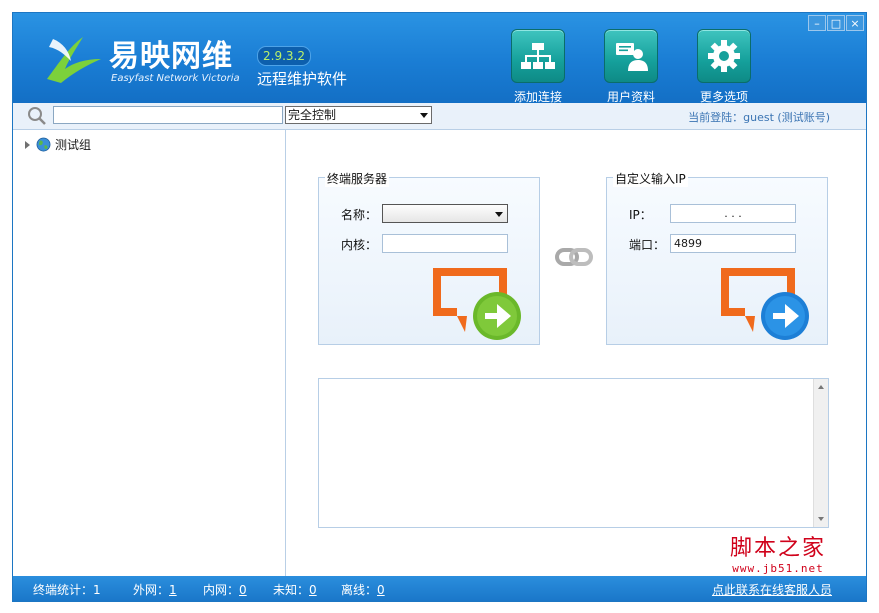 Image resolution: width=879 pixels, height=613 pixels. I want to click on external-count-status: 外网：1, so click(155, 589).